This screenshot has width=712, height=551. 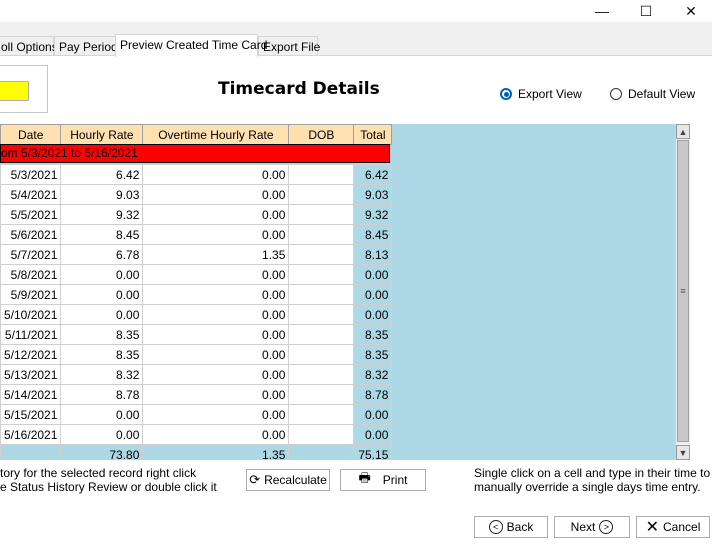 What do you see at coordinates (195, 153) in the screenshot?
I see `pay-period-group-row: om 5/3/2021 to 5/16/2021` at bounding box center [195, 153].